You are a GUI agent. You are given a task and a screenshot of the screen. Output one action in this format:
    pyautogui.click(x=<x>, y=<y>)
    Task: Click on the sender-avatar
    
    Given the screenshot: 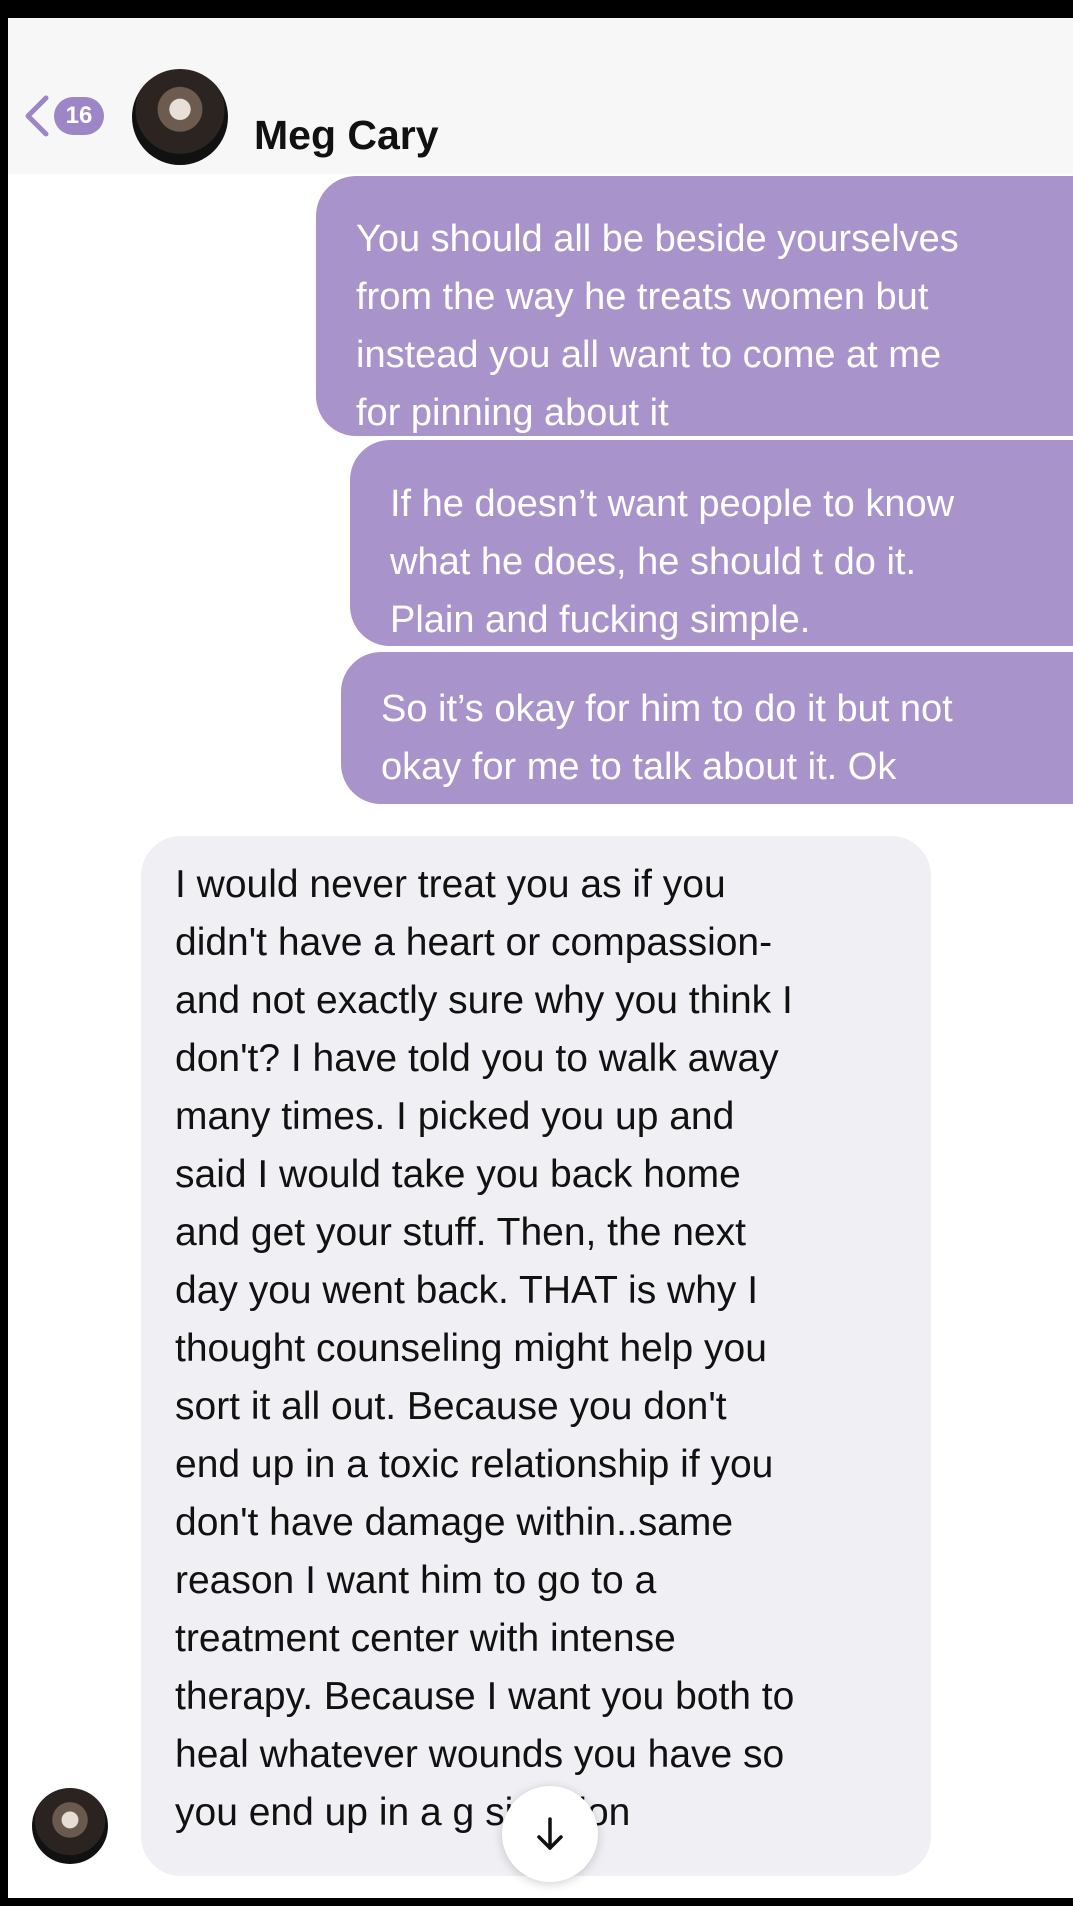 What is the action you would take?
    pyautogui.click(x=70, y=1826)
    